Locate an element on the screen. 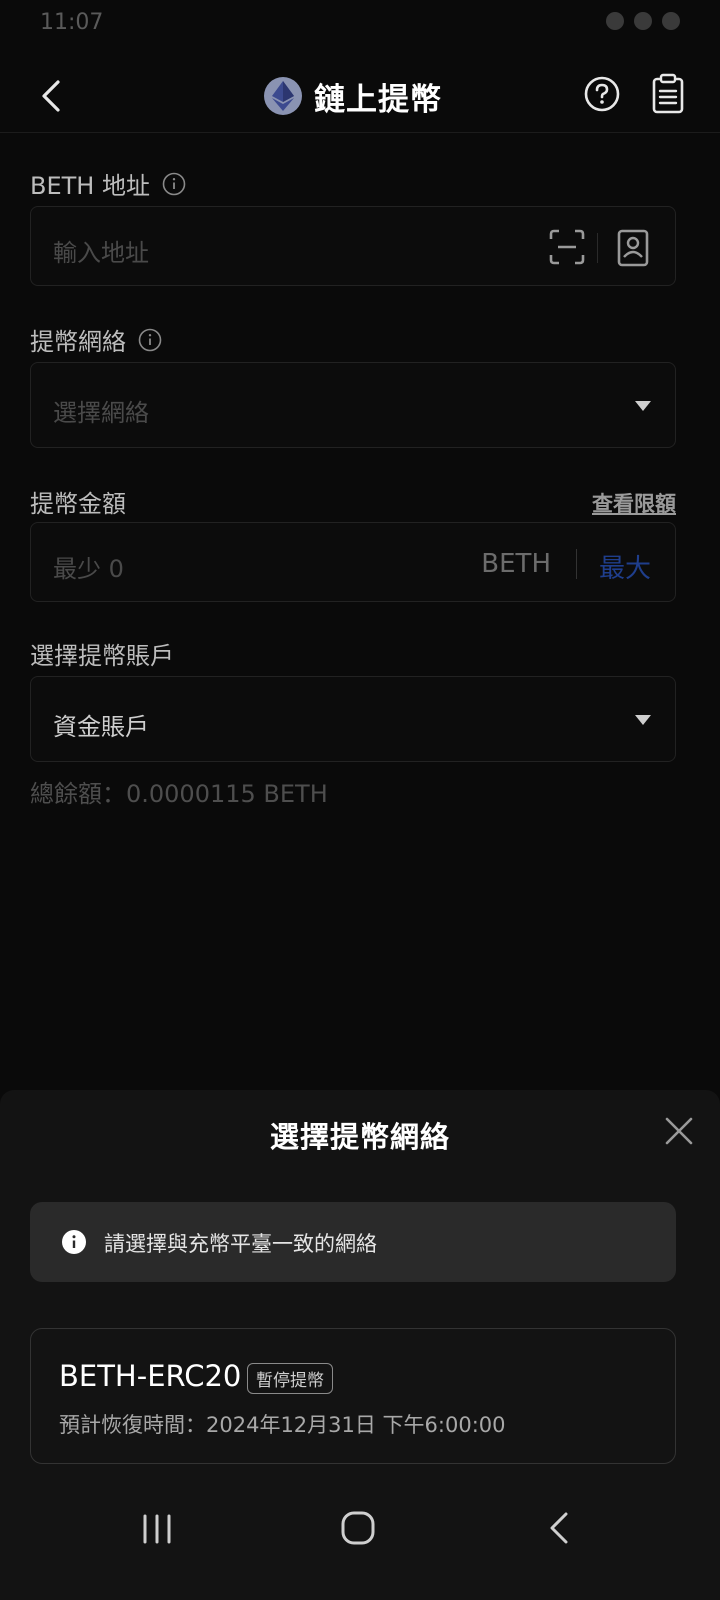  status-icons is located at coordinates (643, 21).